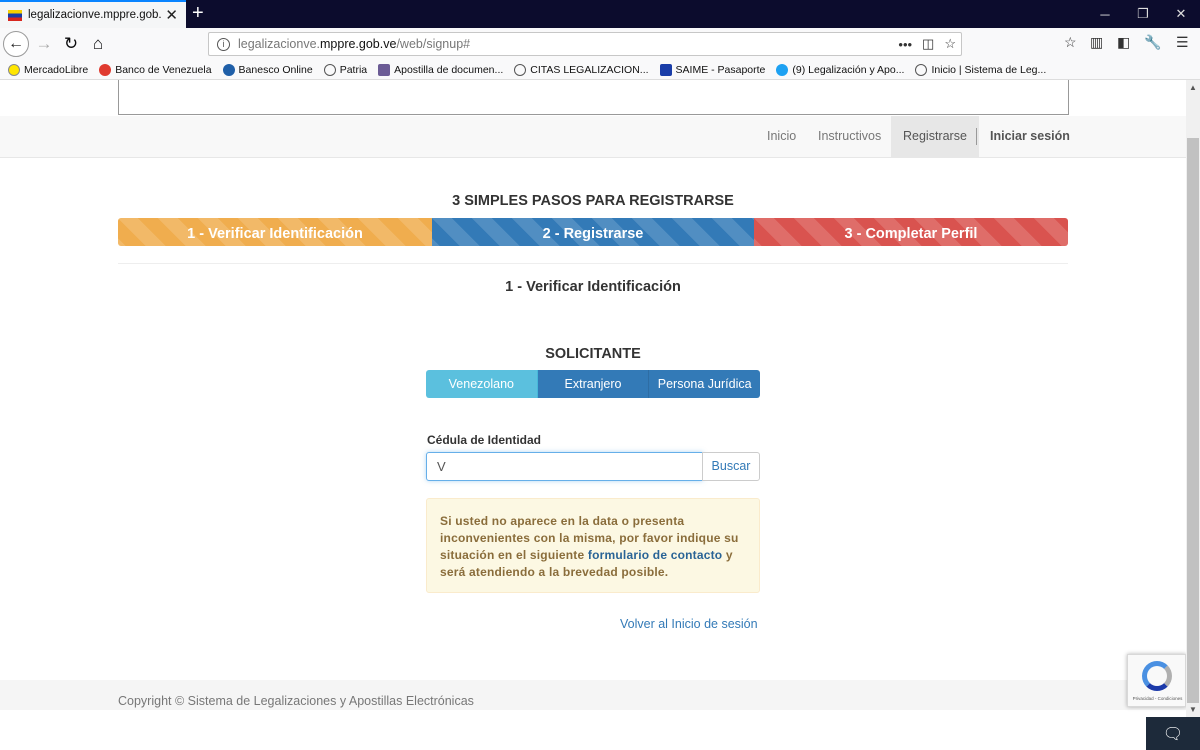  Describe the element at coordinates (267, 69) in the screenshot. I see `bookmark-item: Banesco Online` at that location.